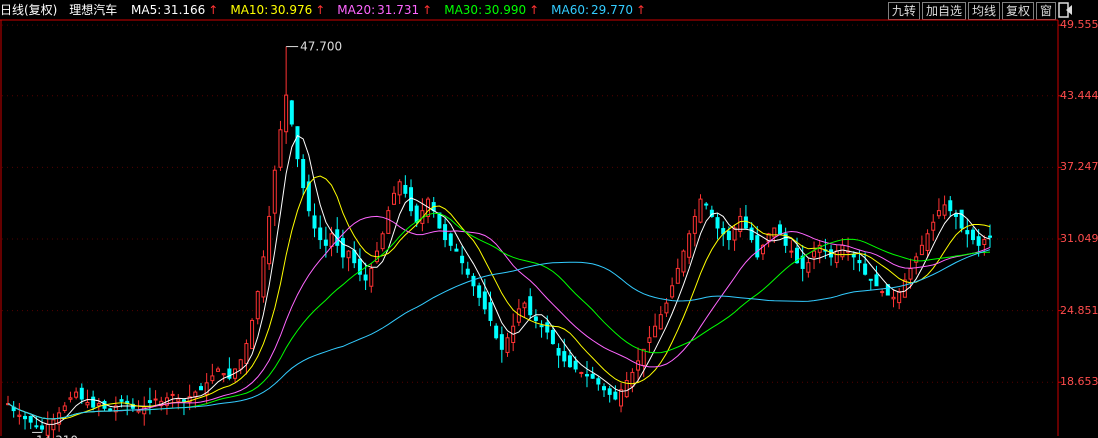 This screenshot has width=1098, height=438. I want to click on max-price-label: 47.700, so click(321, 47).